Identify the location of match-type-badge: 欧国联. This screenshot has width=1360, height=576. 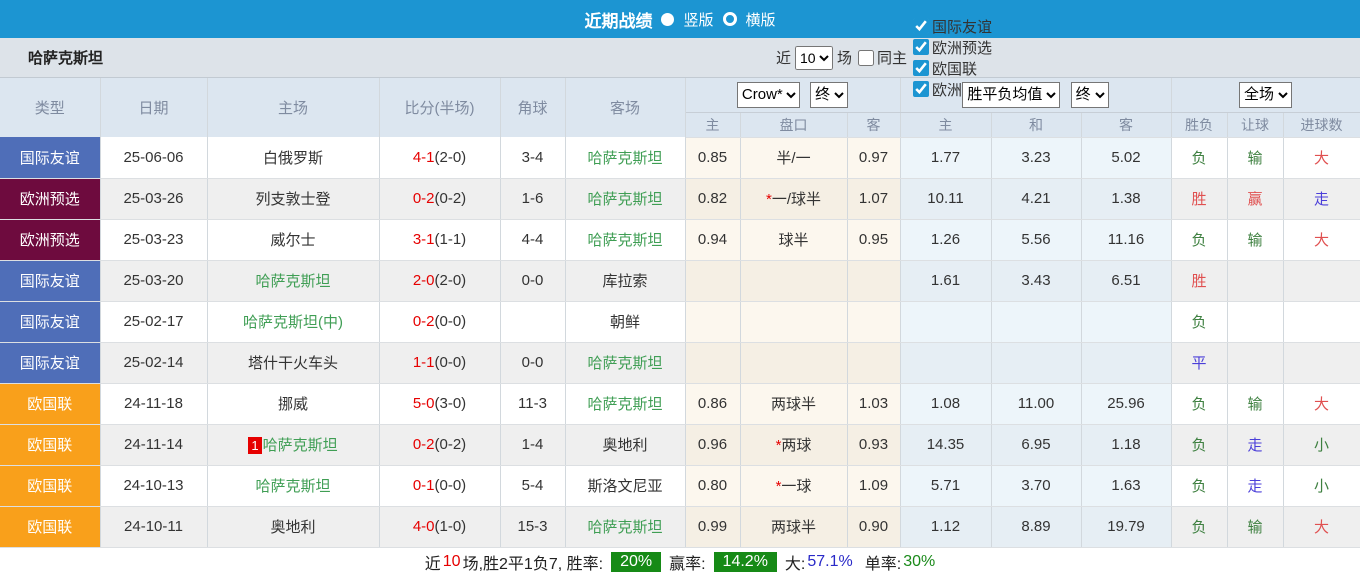
(50, 404).